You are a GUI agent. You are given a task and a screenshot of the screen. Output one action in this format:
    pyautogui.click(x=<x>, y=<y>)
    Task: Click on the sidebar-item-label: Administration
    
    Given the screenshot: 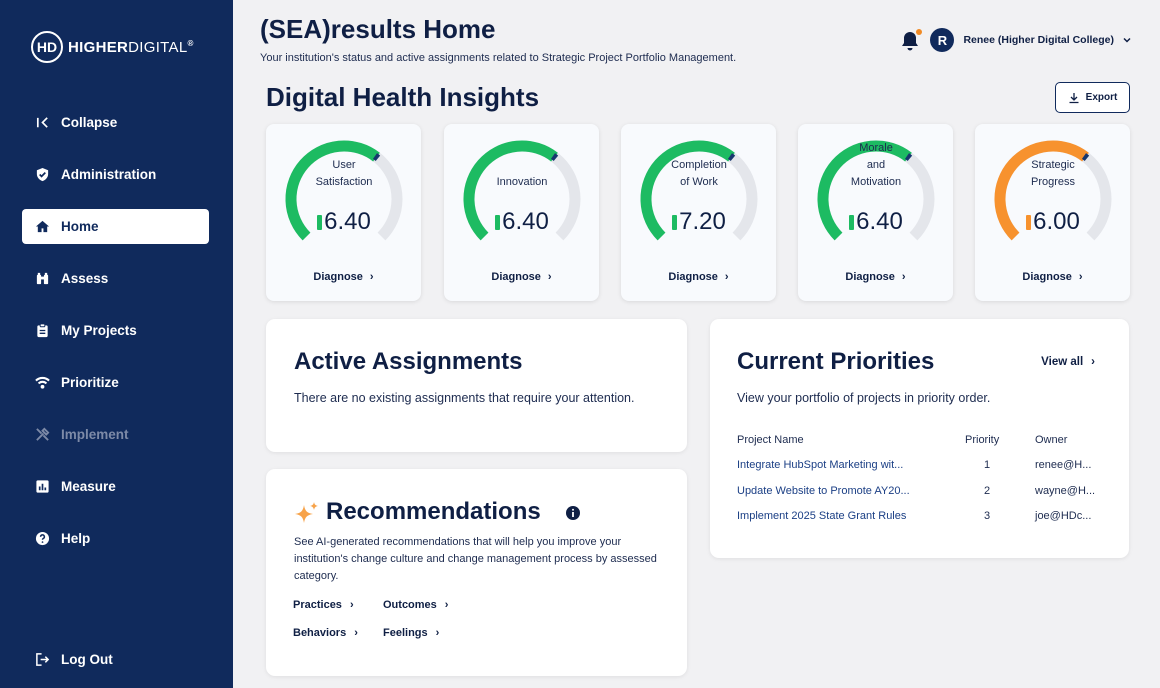 What is the action you would take?
    pyautogui.click(x=109, y=174)
    